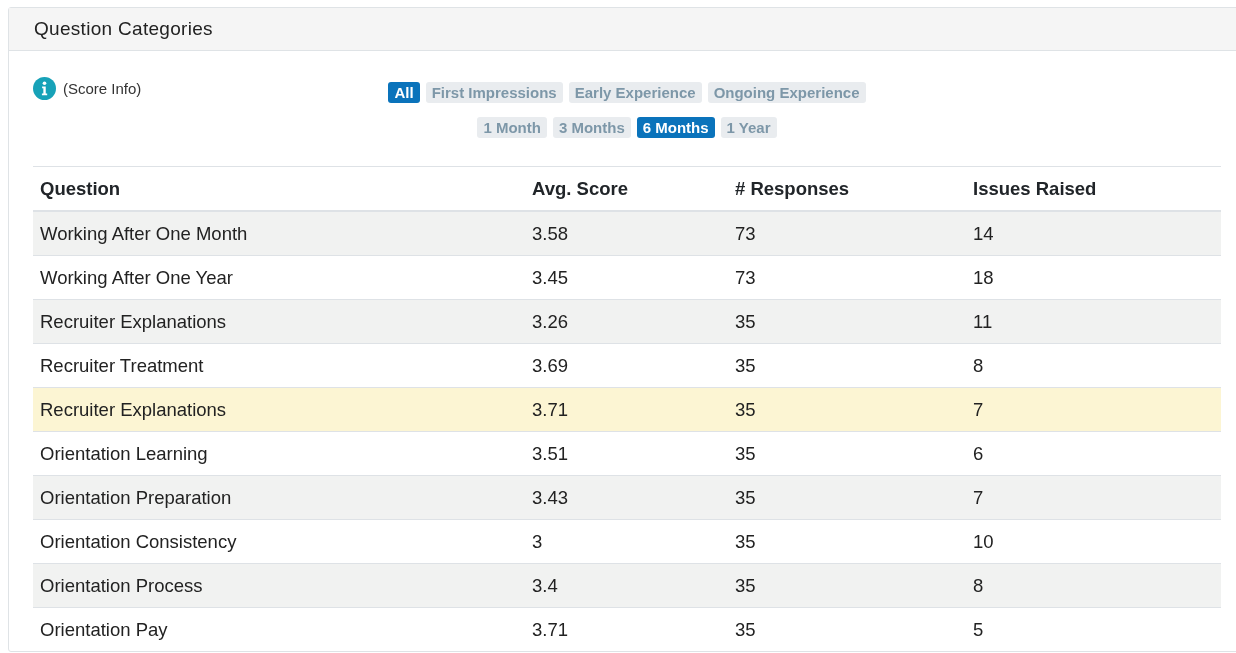  What do you see at coordinates (102, 88) in the screenshot?
I see `score-info-label: (Score Info)` at bounding box center [102, 88].